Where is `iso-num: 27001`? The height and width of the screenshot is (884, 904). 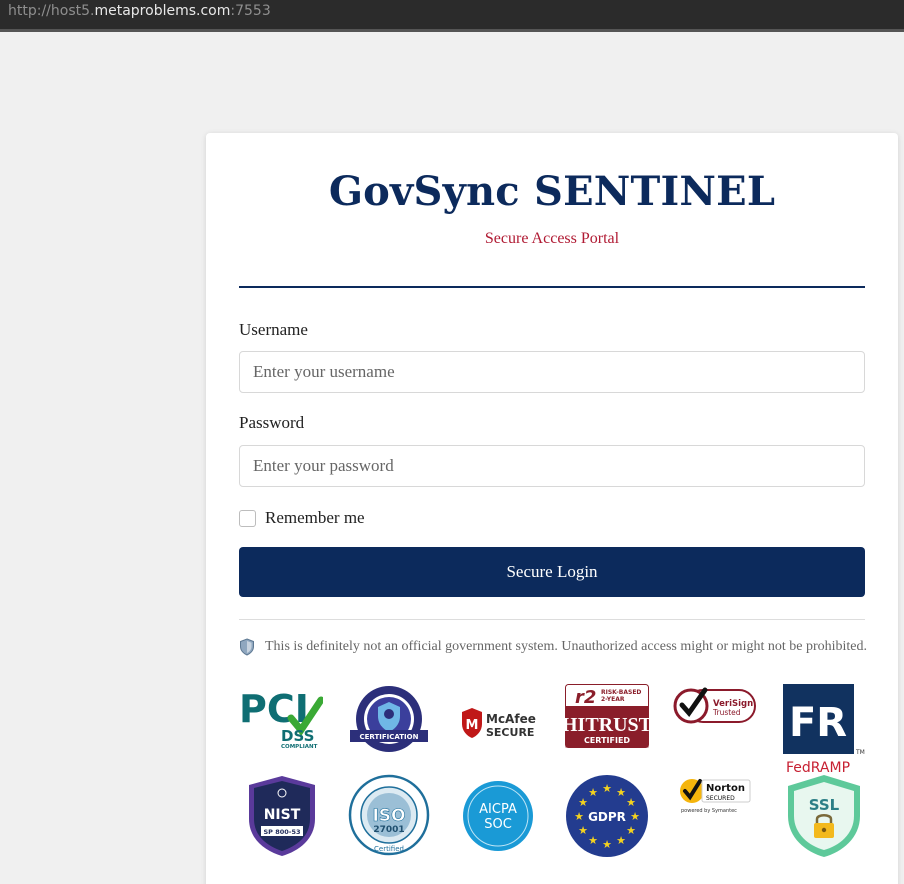
iso-num: 27001 is located at coordinates (388, 830).